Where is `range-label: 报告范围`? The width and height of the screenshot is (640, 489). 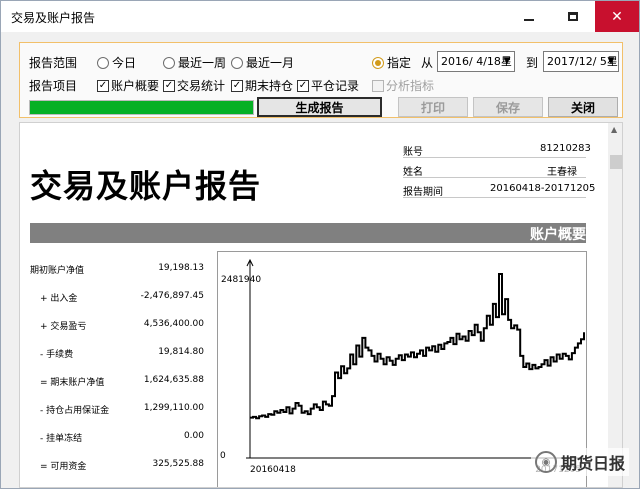
range-label: 报告范围 is located at coordinates (53, 63).